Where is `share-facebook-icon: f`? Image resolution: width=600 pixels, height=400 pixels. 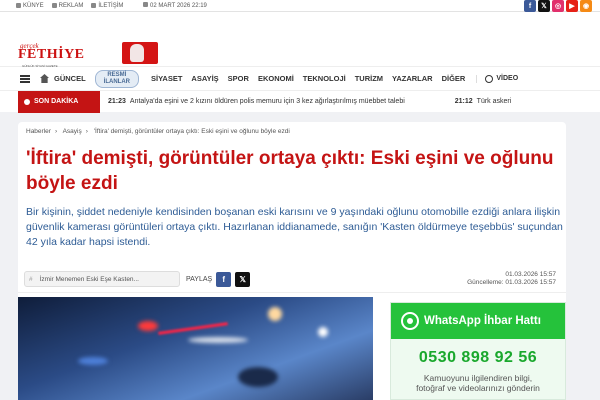
share-facebook-icon: f is located at coordinates (224, 279).